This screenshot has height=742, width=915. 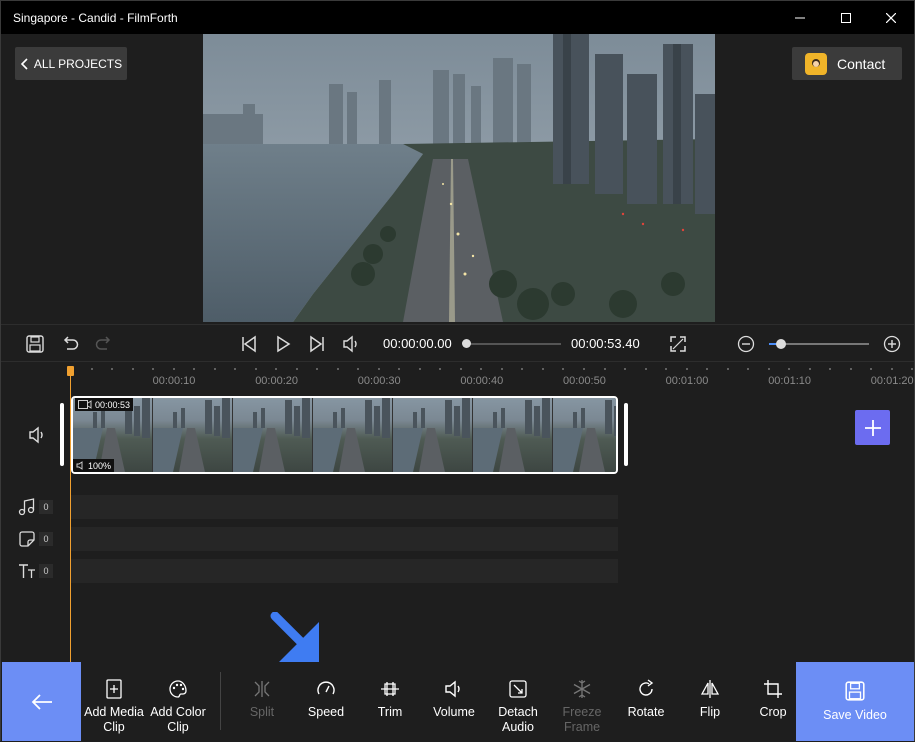 What do you see at coordinates (605, 343) in the screenshot?
I see `total-time: 00:00:53.40` at bounding box center [605, 343].